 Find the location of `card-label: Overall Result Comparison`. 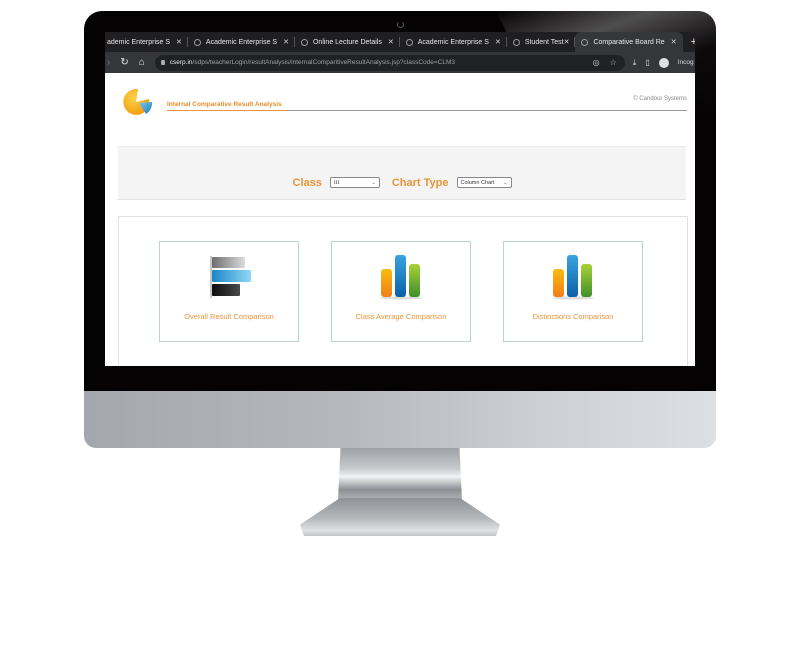

card-label: Overall Result Comparison is located at coordinates (229, 316).